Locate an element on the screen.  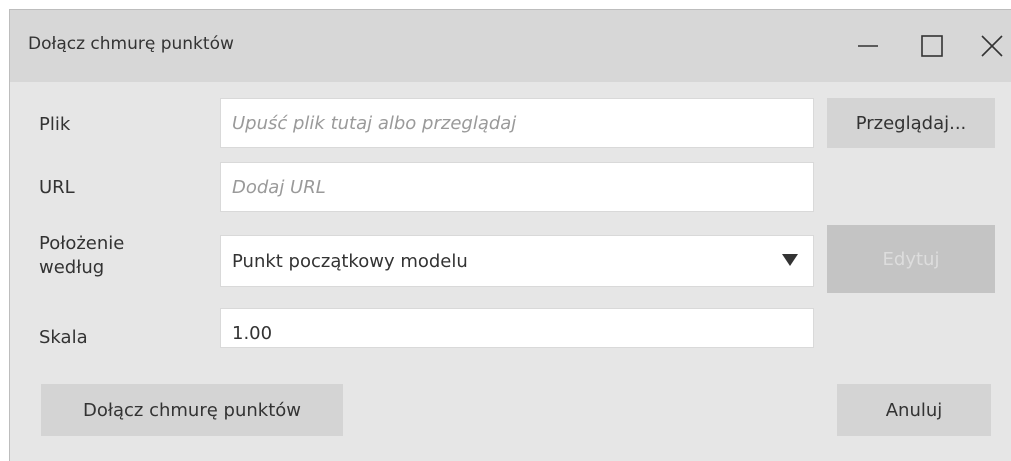
dialog-title: Dołącz chmurę punktów is located at coordinates (131, 44).